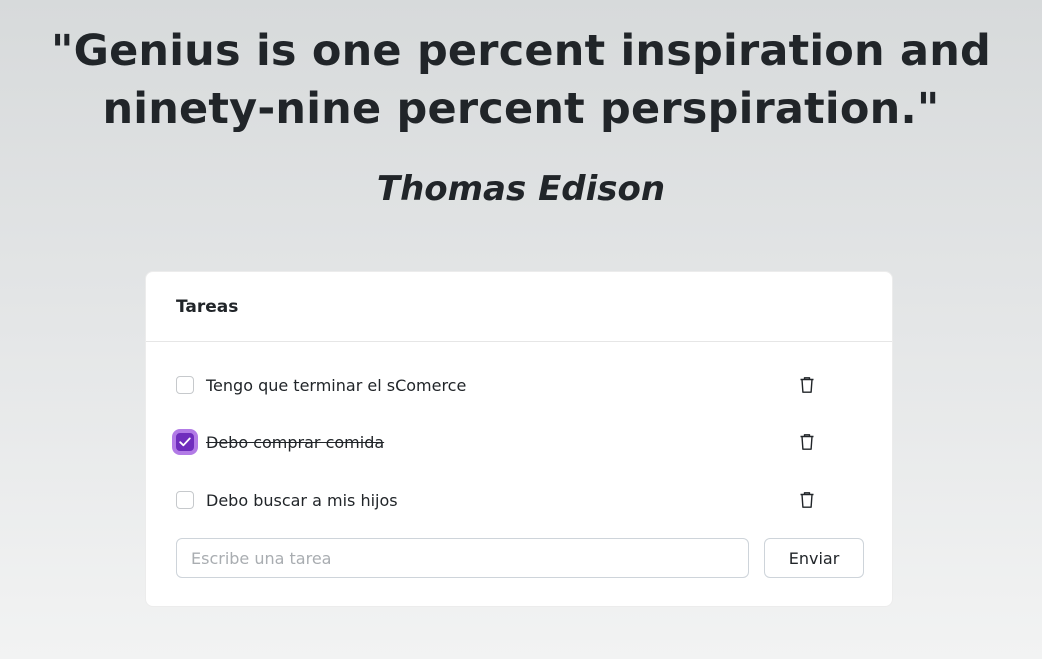 This screenshot has width=1042, height=659. I want to click on task-label: Debo comprar comida, so click(295, 442).